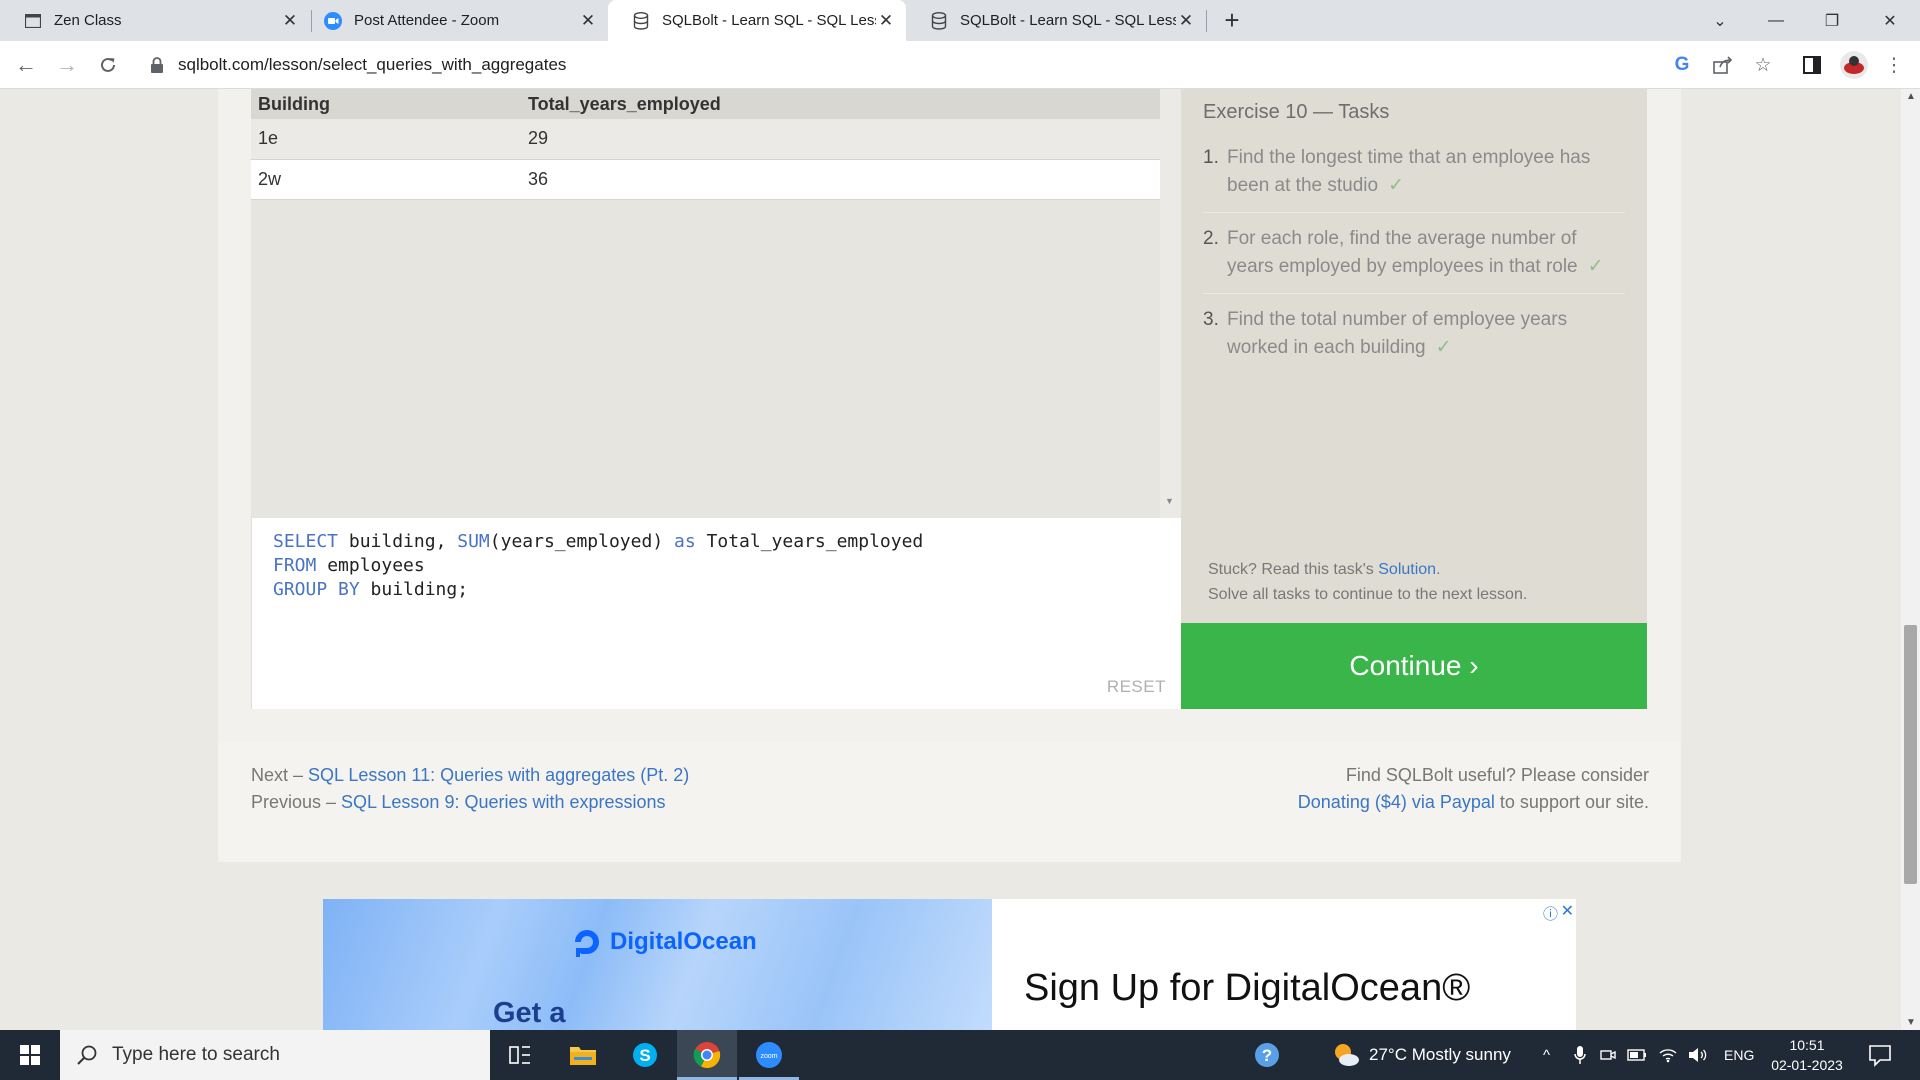 This screenshot has height=1080, width=1920. I want to click on windows-logo-icon, so click(30, 1055).